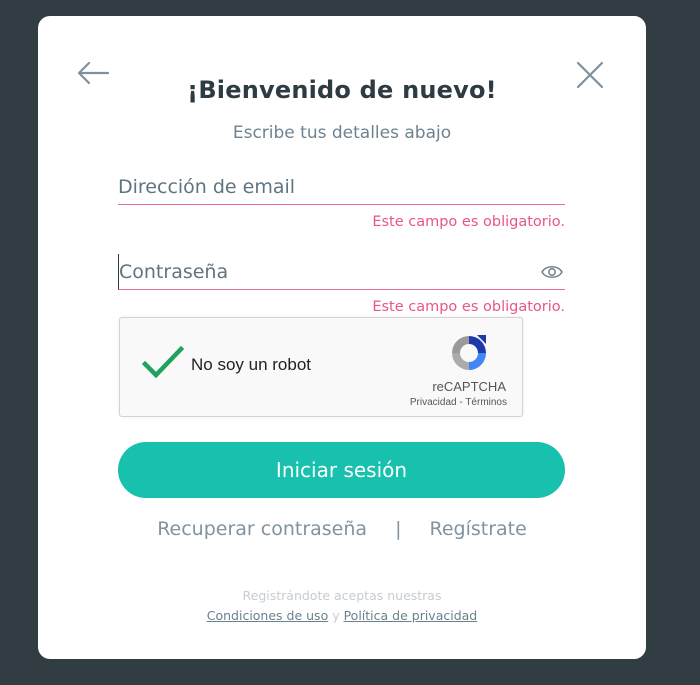  What do you see at coordinates (341, 470) in the screenshot?
I see `login-button: Iniciar sesión` at bounding box center [341, 470].